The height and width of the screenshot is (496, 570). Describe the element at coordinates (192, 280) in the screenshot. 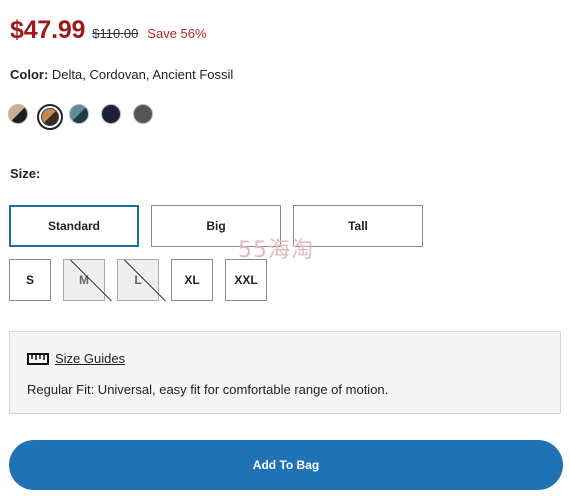

I see `size-xl-button: XL` at that location.